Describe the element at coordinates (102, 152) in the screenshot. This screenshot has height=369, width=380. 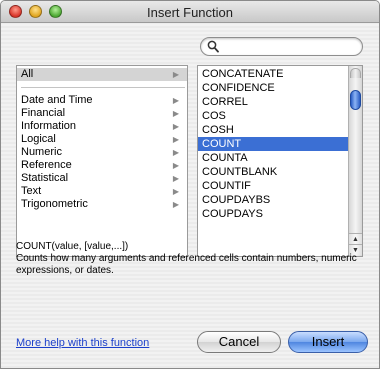
I see `category-item: Numeric ▶` at that location.